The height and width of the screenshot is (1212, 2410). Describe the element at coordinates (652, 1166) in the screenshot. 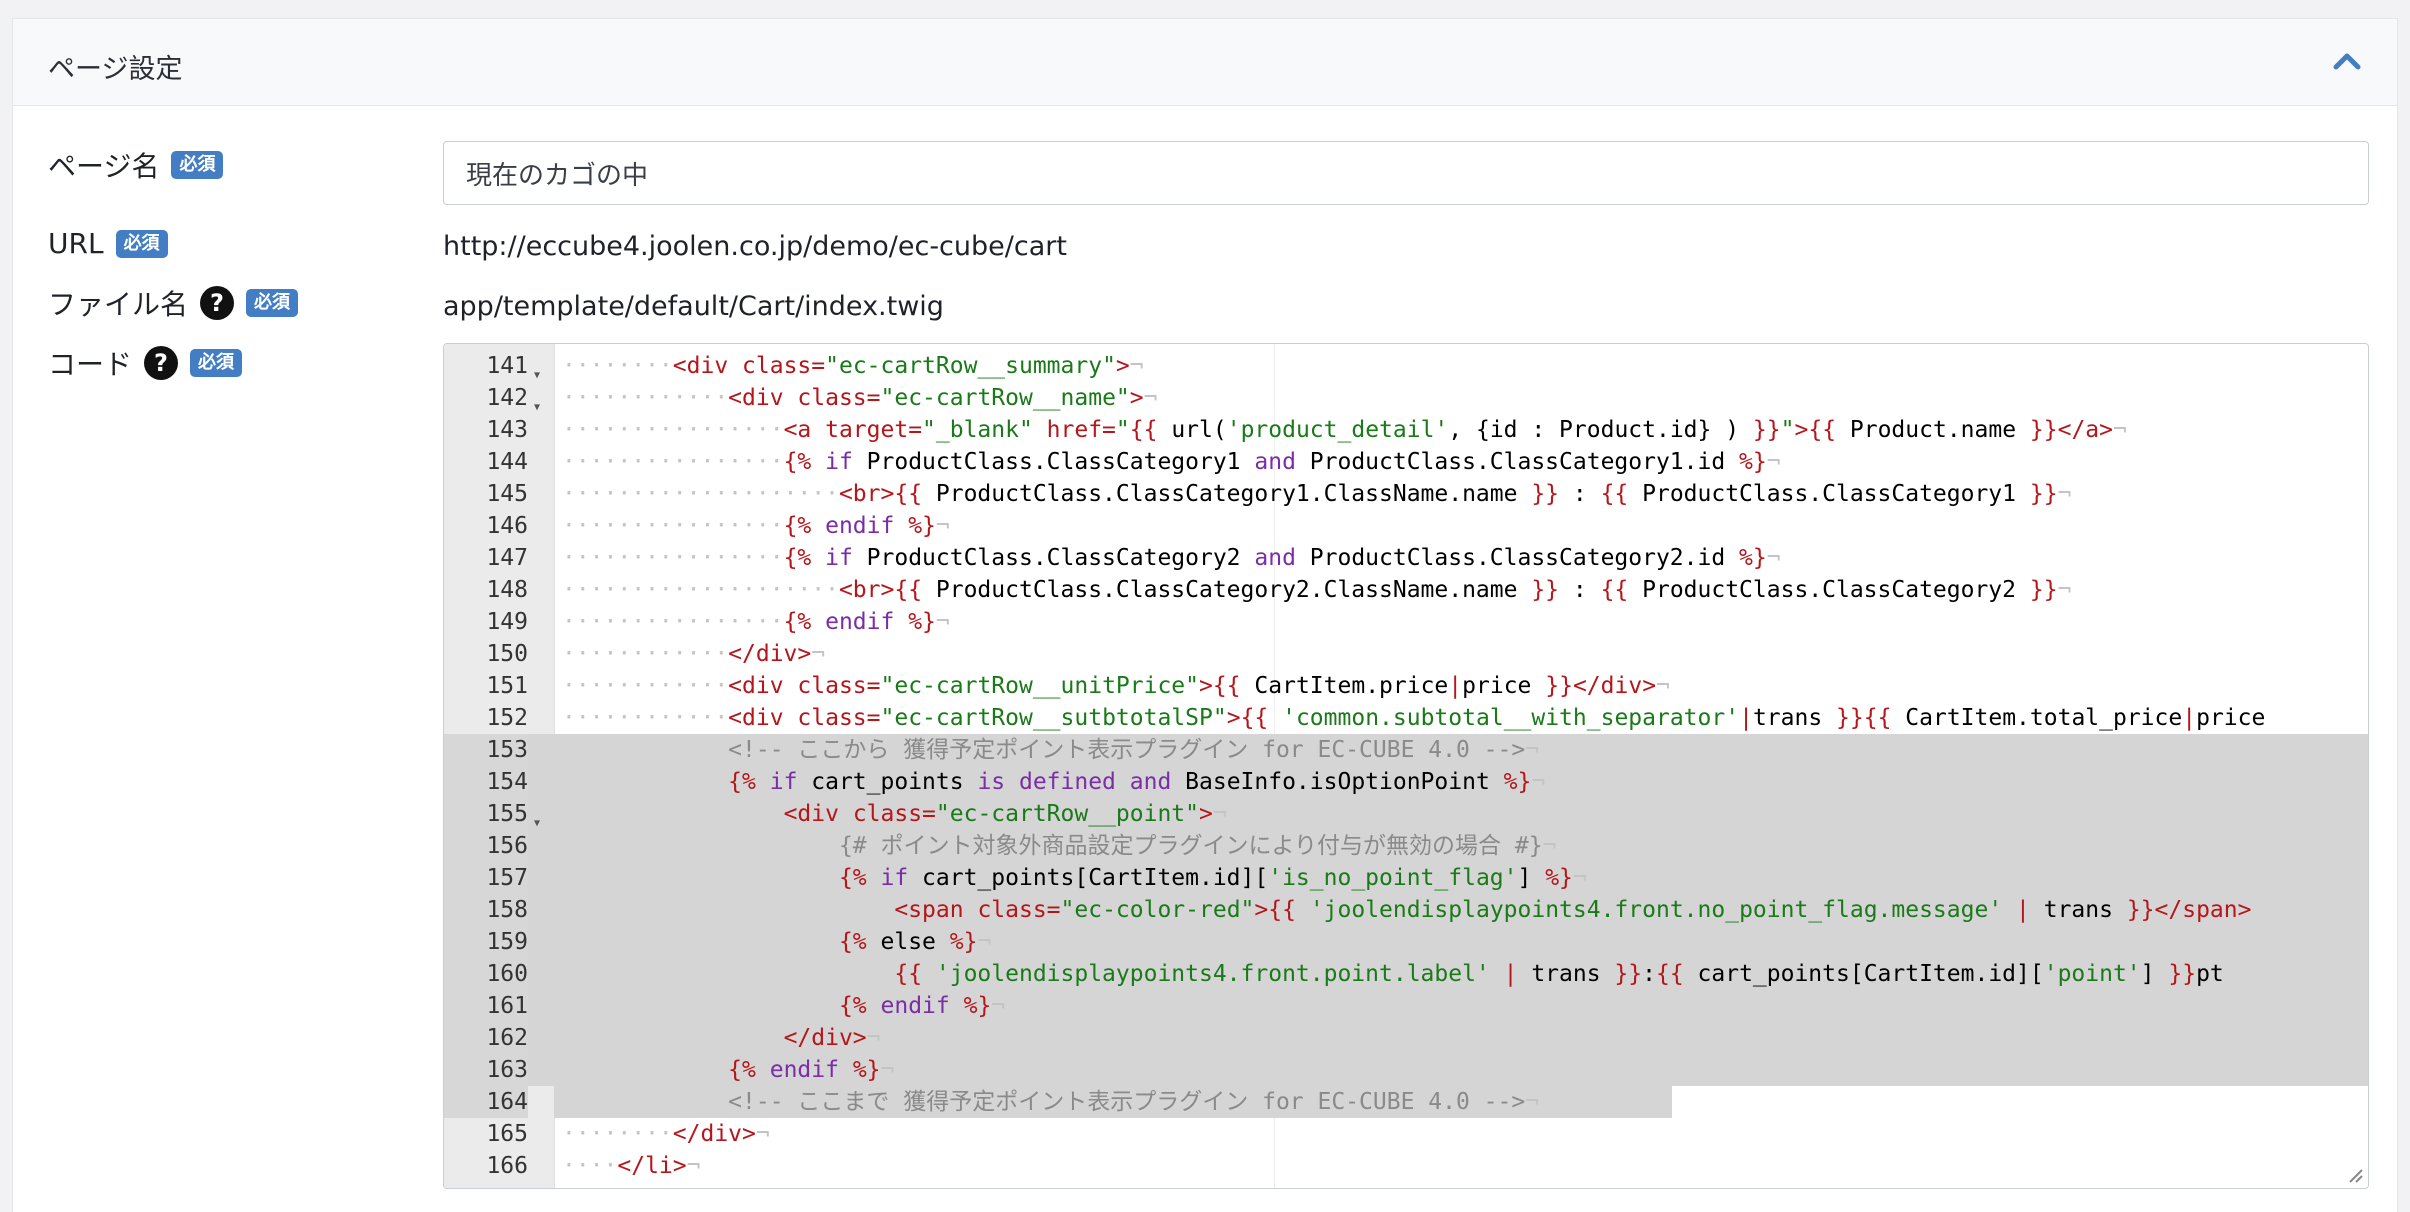

I see `code-token: </li>` at that location.